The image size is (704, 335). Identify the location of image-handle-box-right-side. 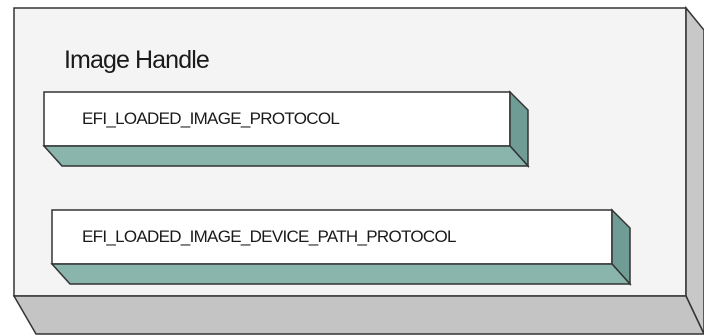
(694, 170).